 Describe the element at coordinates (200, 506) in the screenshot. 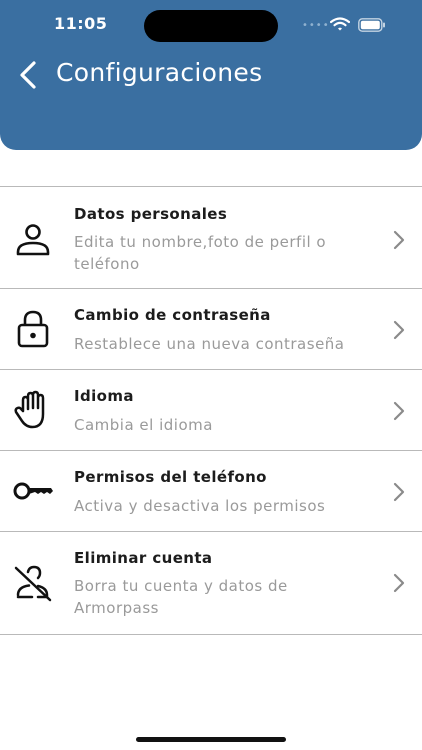

I see `item-subtitle: Activa y desactiva los permisos` at that location.